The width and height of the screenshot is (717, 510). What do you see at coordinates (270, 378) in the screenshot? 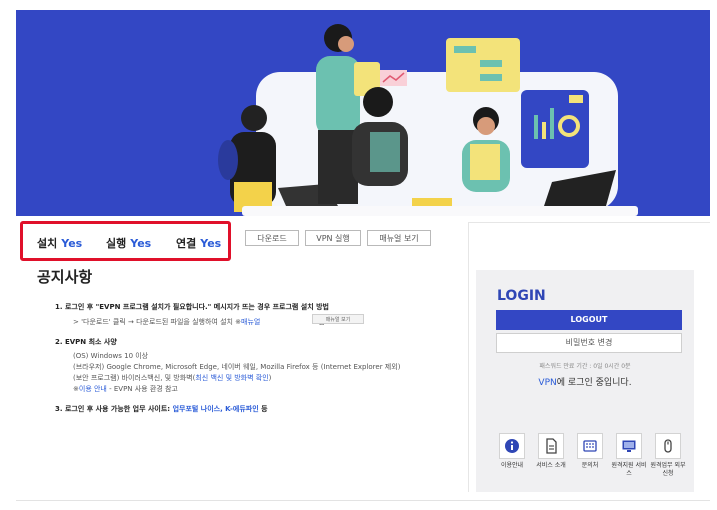
I see `notice-item-2-security-suffix: )` at bounding box center [270, 378].